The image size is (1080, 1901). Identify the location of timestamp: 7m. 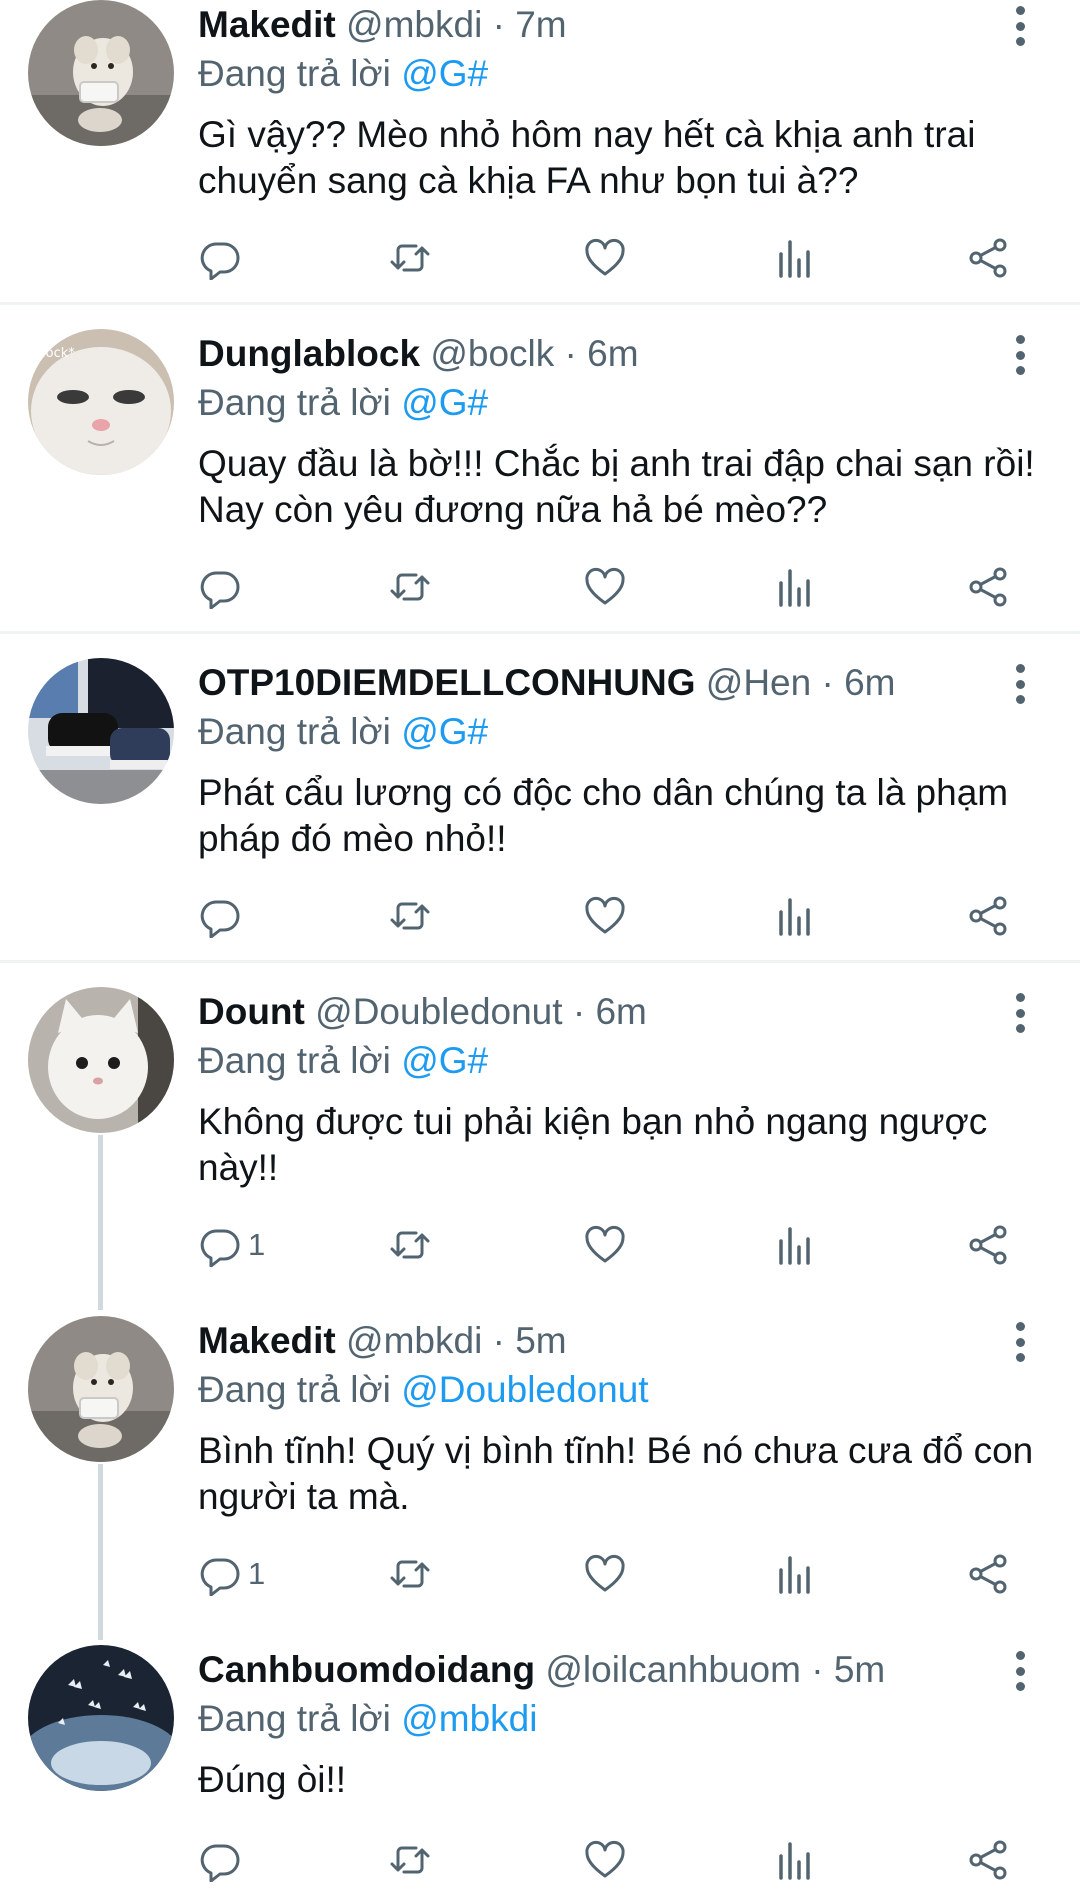
(540, 24).